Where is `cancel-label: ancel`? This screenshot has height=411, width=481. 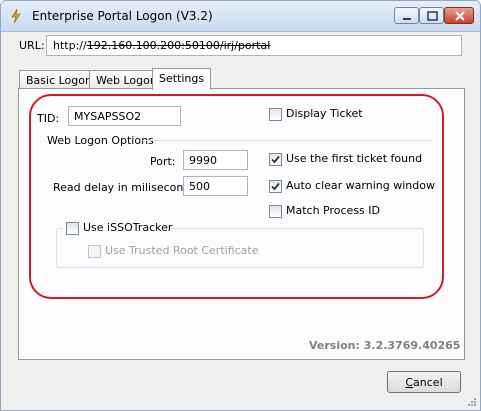 cancel-label: ancel is located at coordinates (428, 382).